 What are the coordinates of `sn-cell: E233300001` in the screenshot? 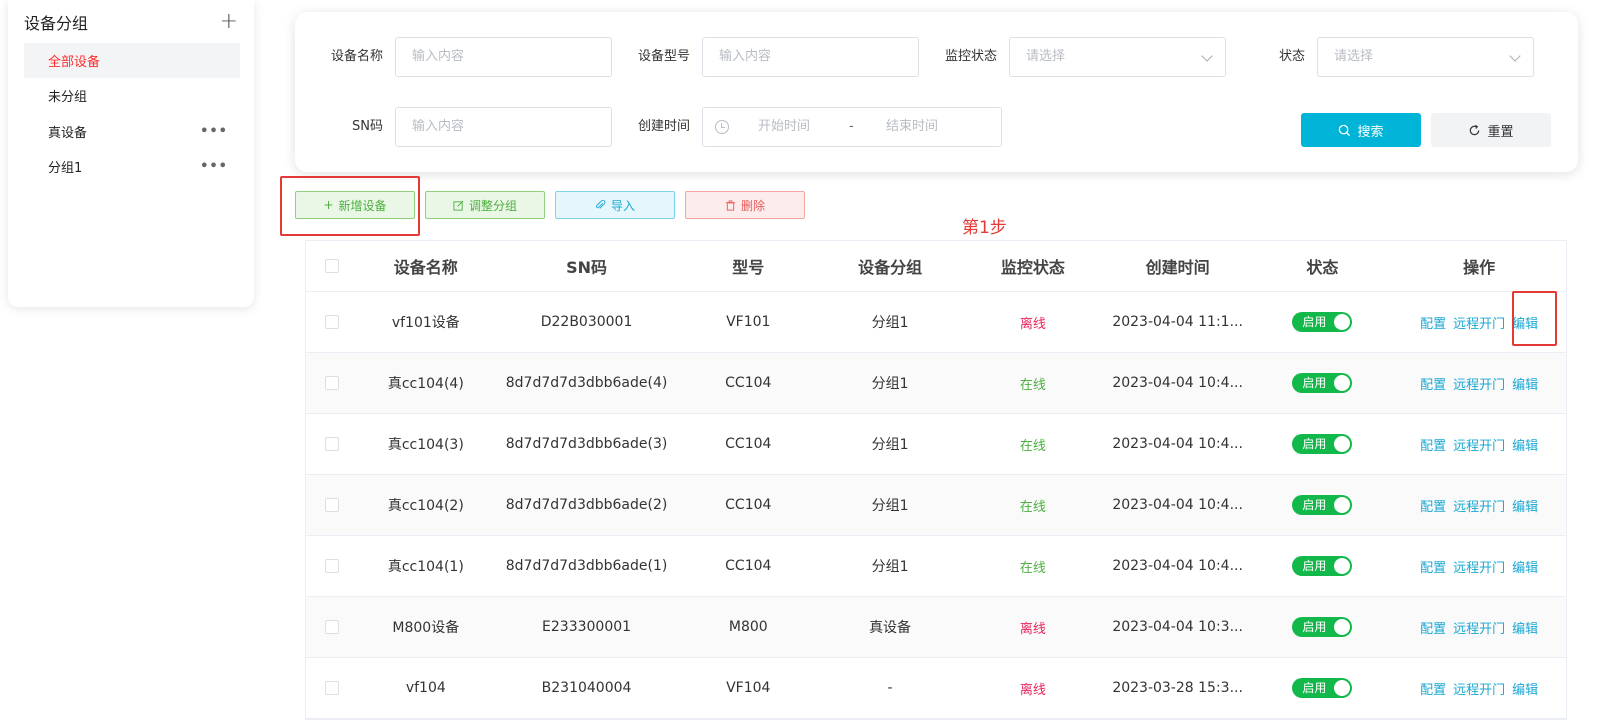 It's located at (587, 627).